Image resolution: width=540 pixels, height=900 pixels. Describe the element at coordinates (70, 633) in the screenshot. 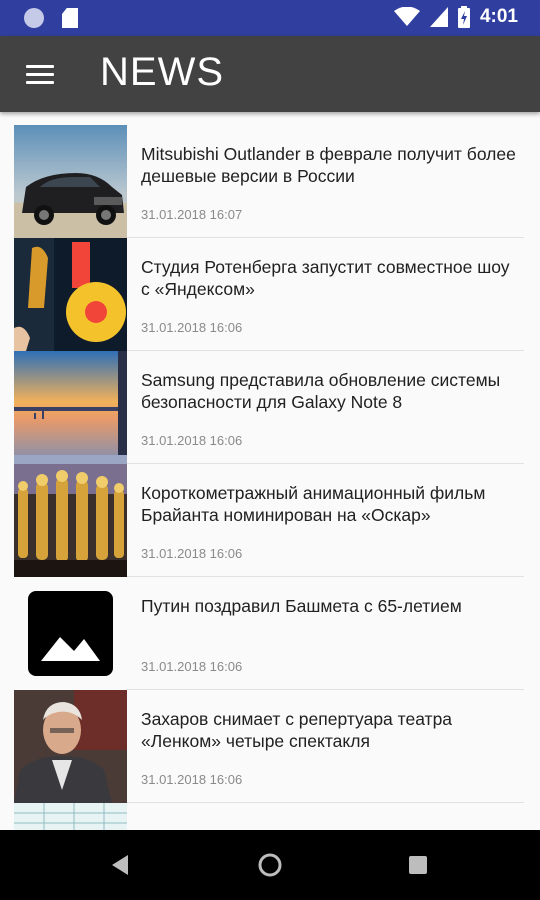

I see `image-placeholder-icon` at that location.